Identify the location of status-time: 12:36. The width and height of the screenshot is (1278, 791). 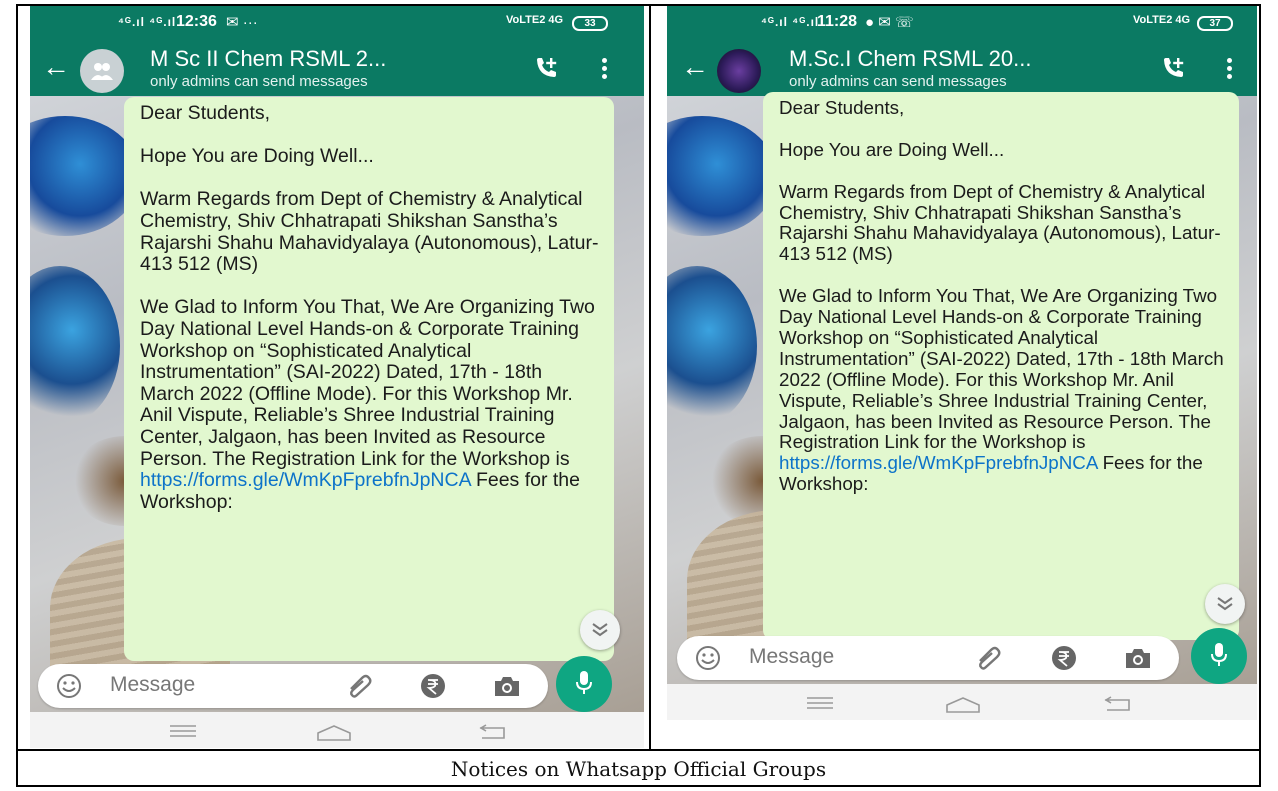
(196, 21).